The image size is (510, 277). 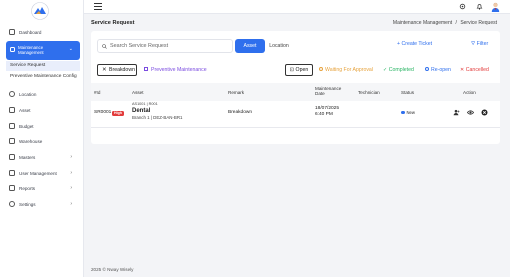 What do you see at coordinates (27, 157) in the screenshot?
I see `sidebar-item-label: Masters` at bounding box center [27, 157].